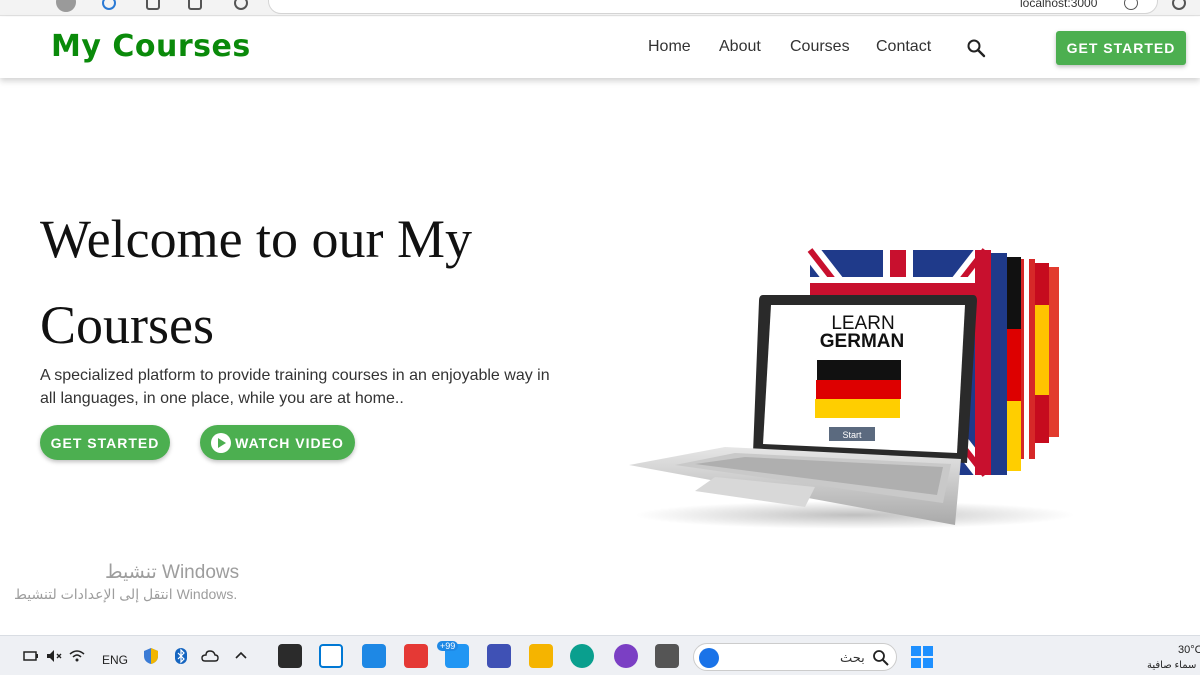 Image resolution: width=1200 pixels, height=675 pixels. Describe the element at coordinates (151, 46) in the screenshot. I see `site-logo: My Courses` at that location.